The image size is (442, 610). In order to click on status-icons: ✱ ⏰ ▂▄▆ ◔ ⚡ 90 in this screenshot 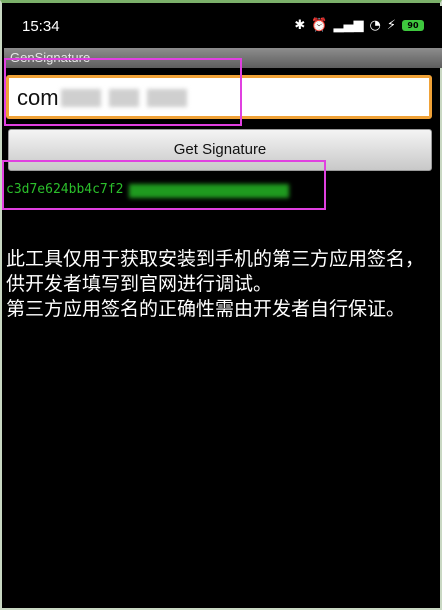, I will do `click(359, 25)`.